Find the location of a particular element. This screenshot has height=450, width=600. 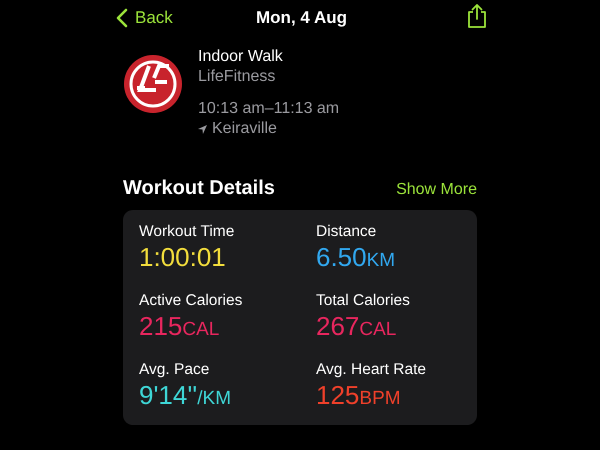

section-title: Workout Details is located at coordinates (199, 188).